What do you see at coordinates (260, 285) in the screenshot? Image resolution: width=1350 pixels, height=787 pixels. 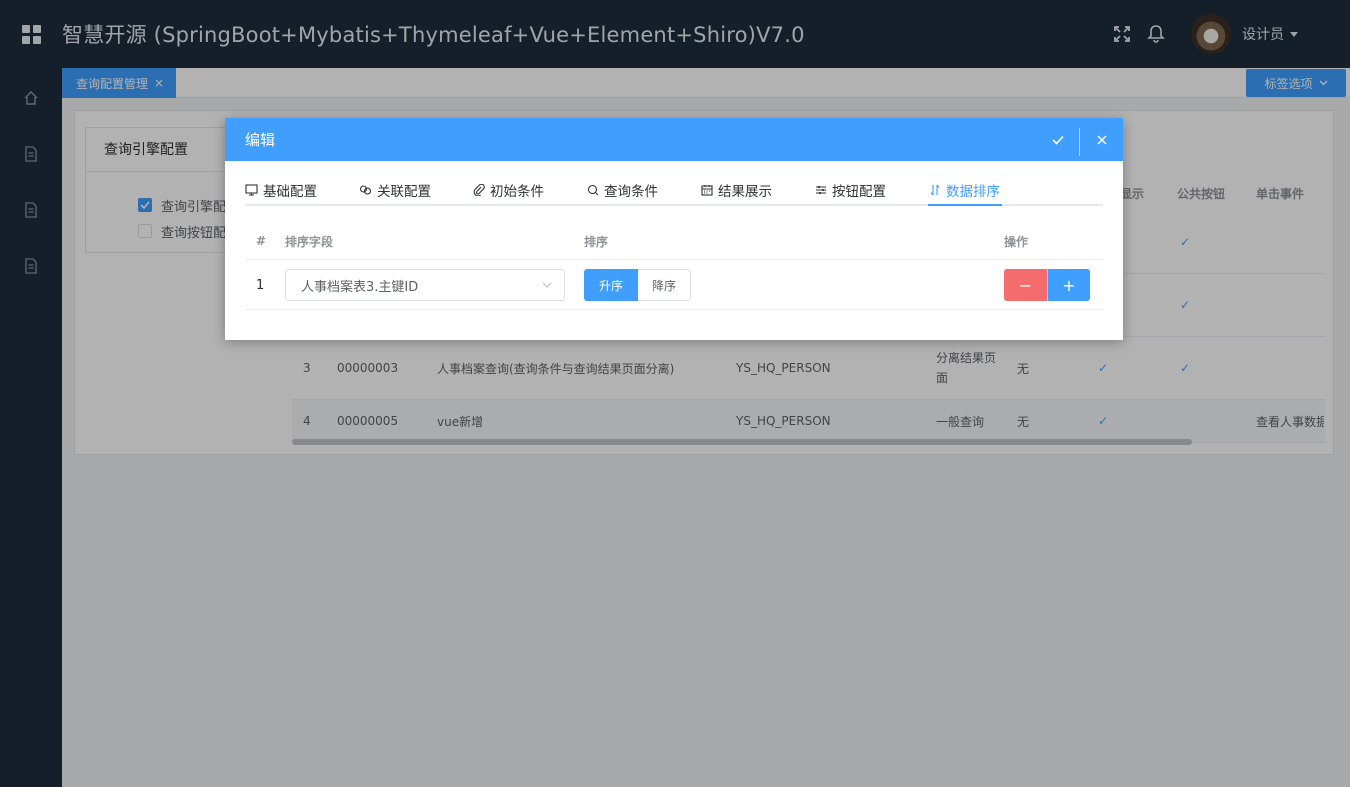 I see `row-index: 1` at bounding box center [260, 285].